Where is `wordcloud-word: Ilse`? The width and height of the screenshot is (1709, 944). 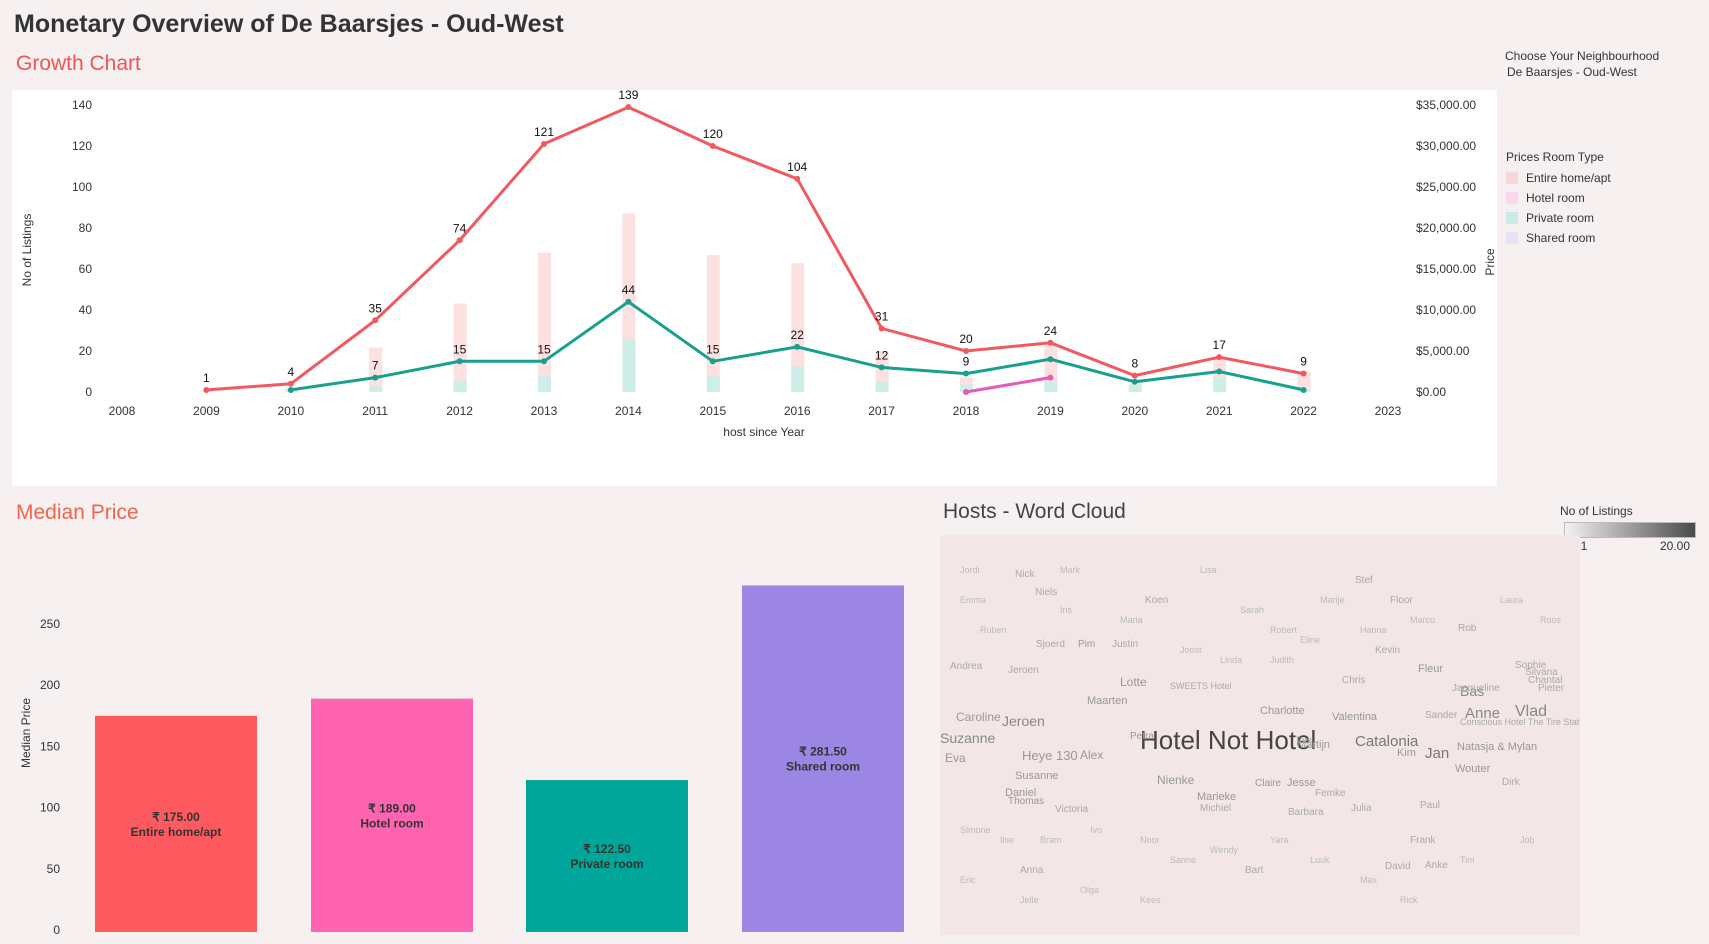
wordcloud-word: Ilse is located at coordinates (1007, 840).